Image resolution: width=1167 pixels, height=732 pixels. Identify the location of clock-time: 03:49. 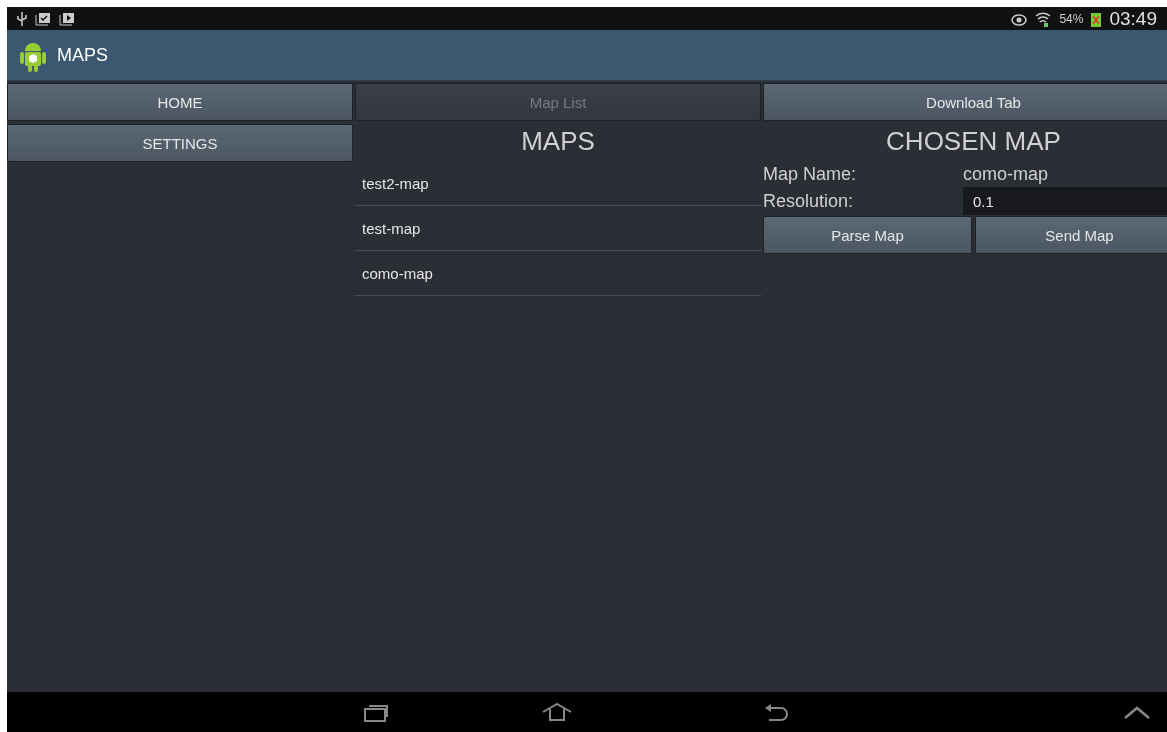
(1133, 18).